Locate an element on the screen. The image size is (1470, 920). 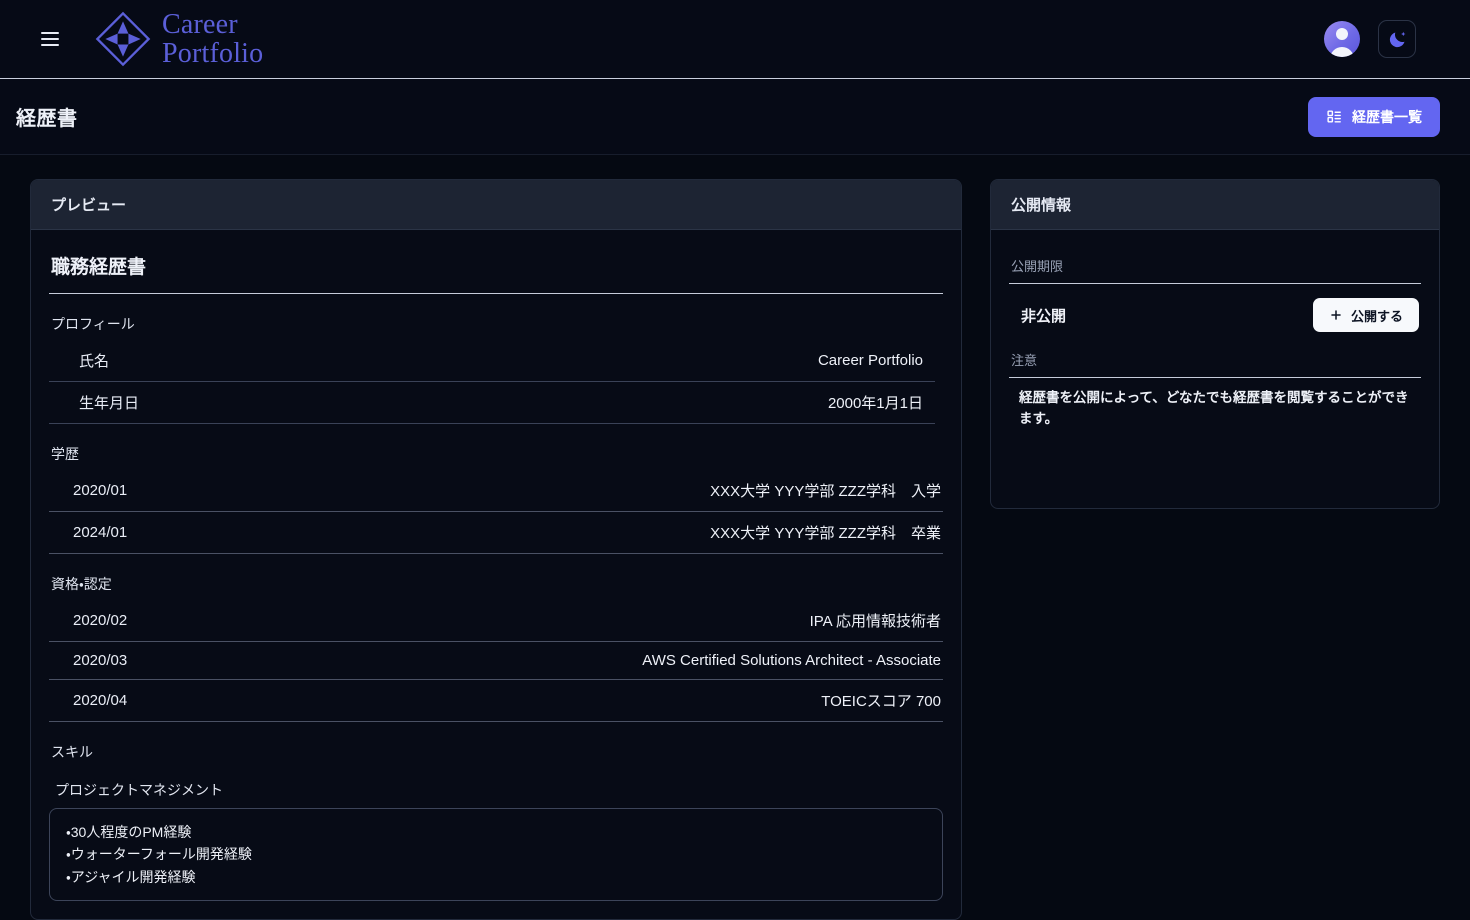
moon-icon is located at coordinates (1397, 39).